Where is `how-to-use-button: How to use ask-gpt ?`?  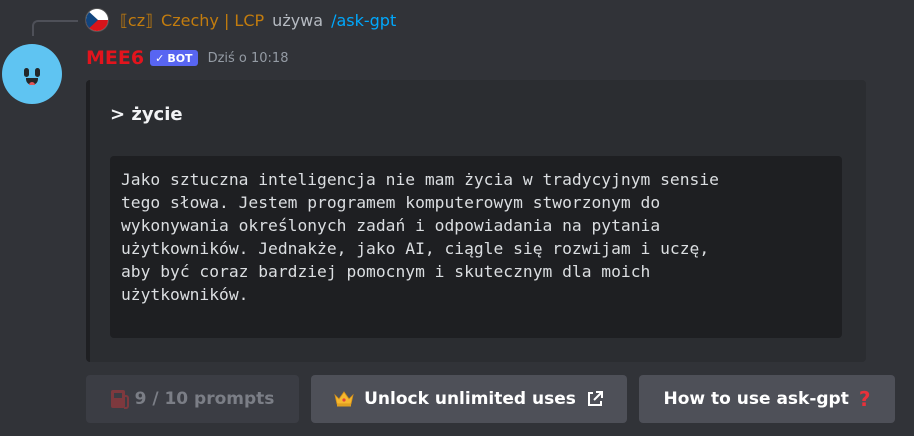
how-to-use-button: How to use ask-gpt ? is located at coordinates (767, 399).